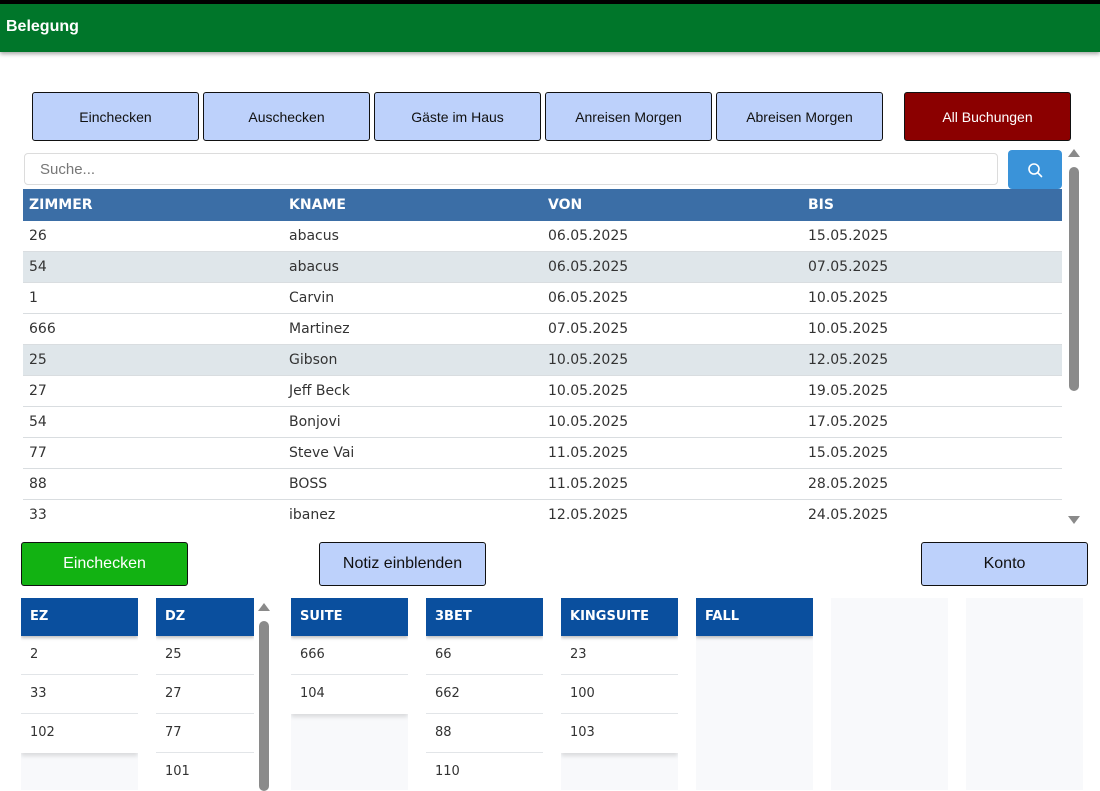 This screenshot has height=791, width=1100. I want to click on room-column-kingsuite: KINGSUITE 23 100 103, so click(619, 694).